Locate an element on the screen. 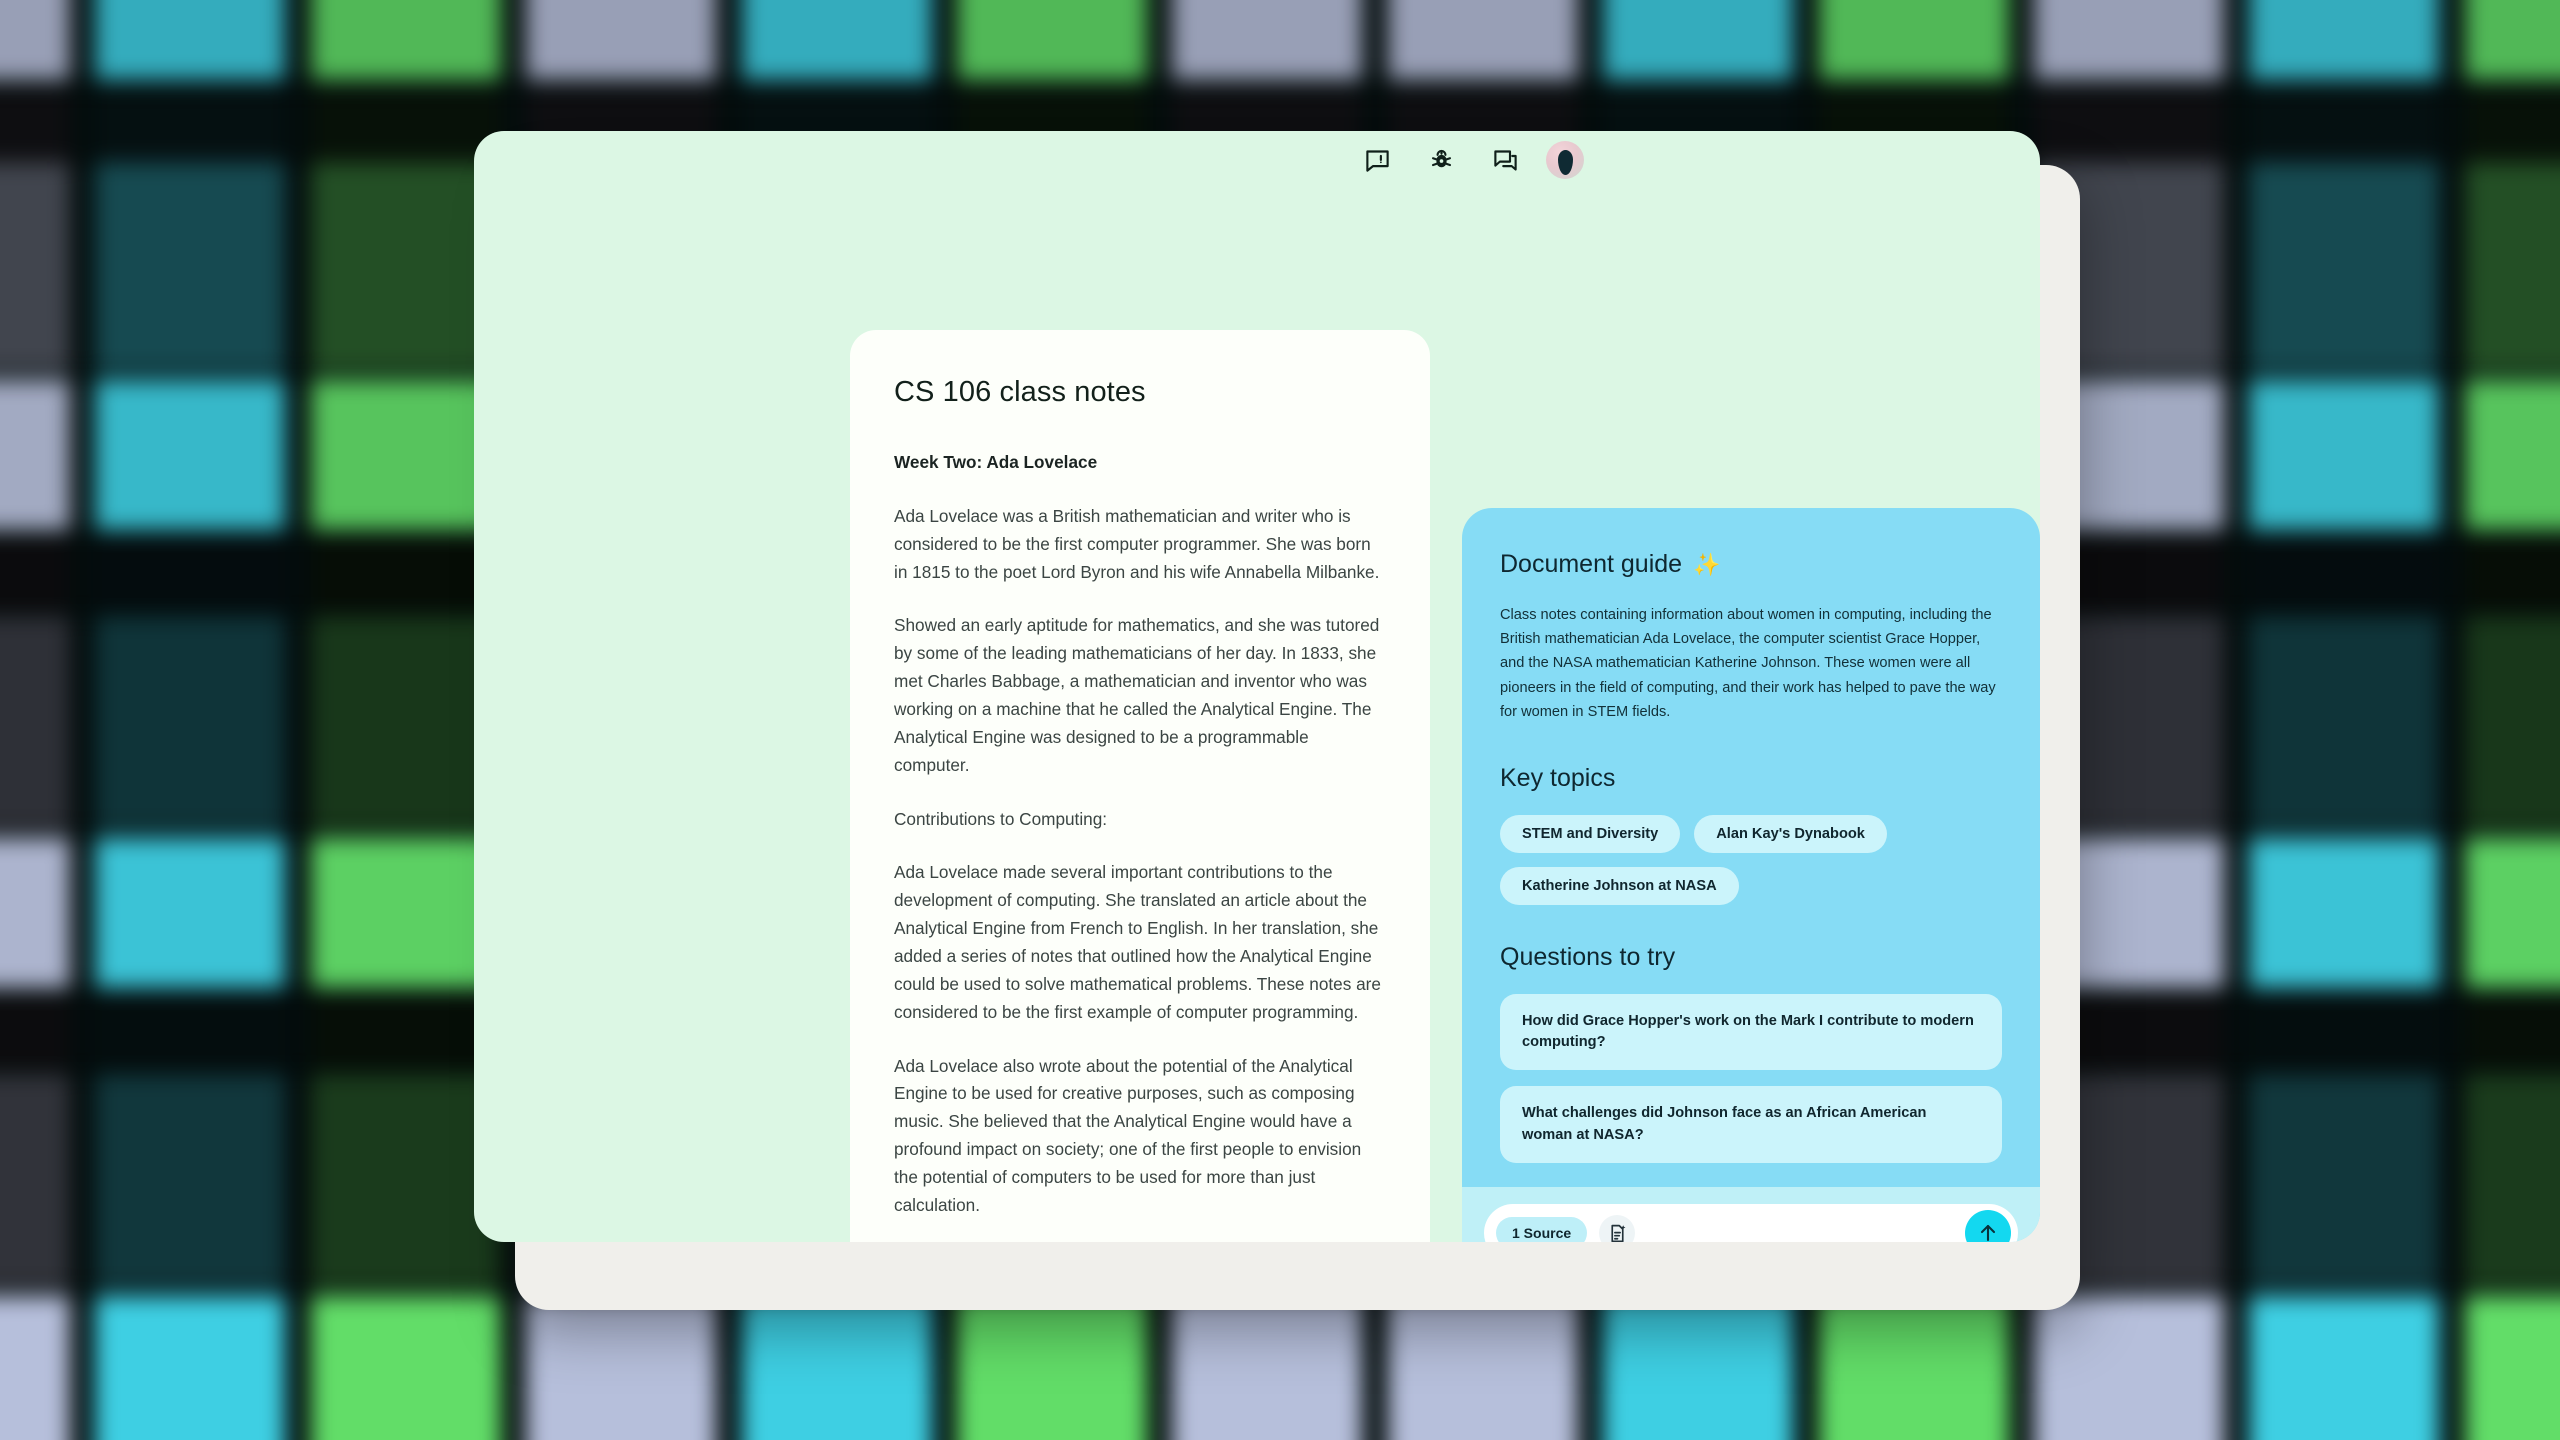  send-button is located at coordinates (1988, 1226).